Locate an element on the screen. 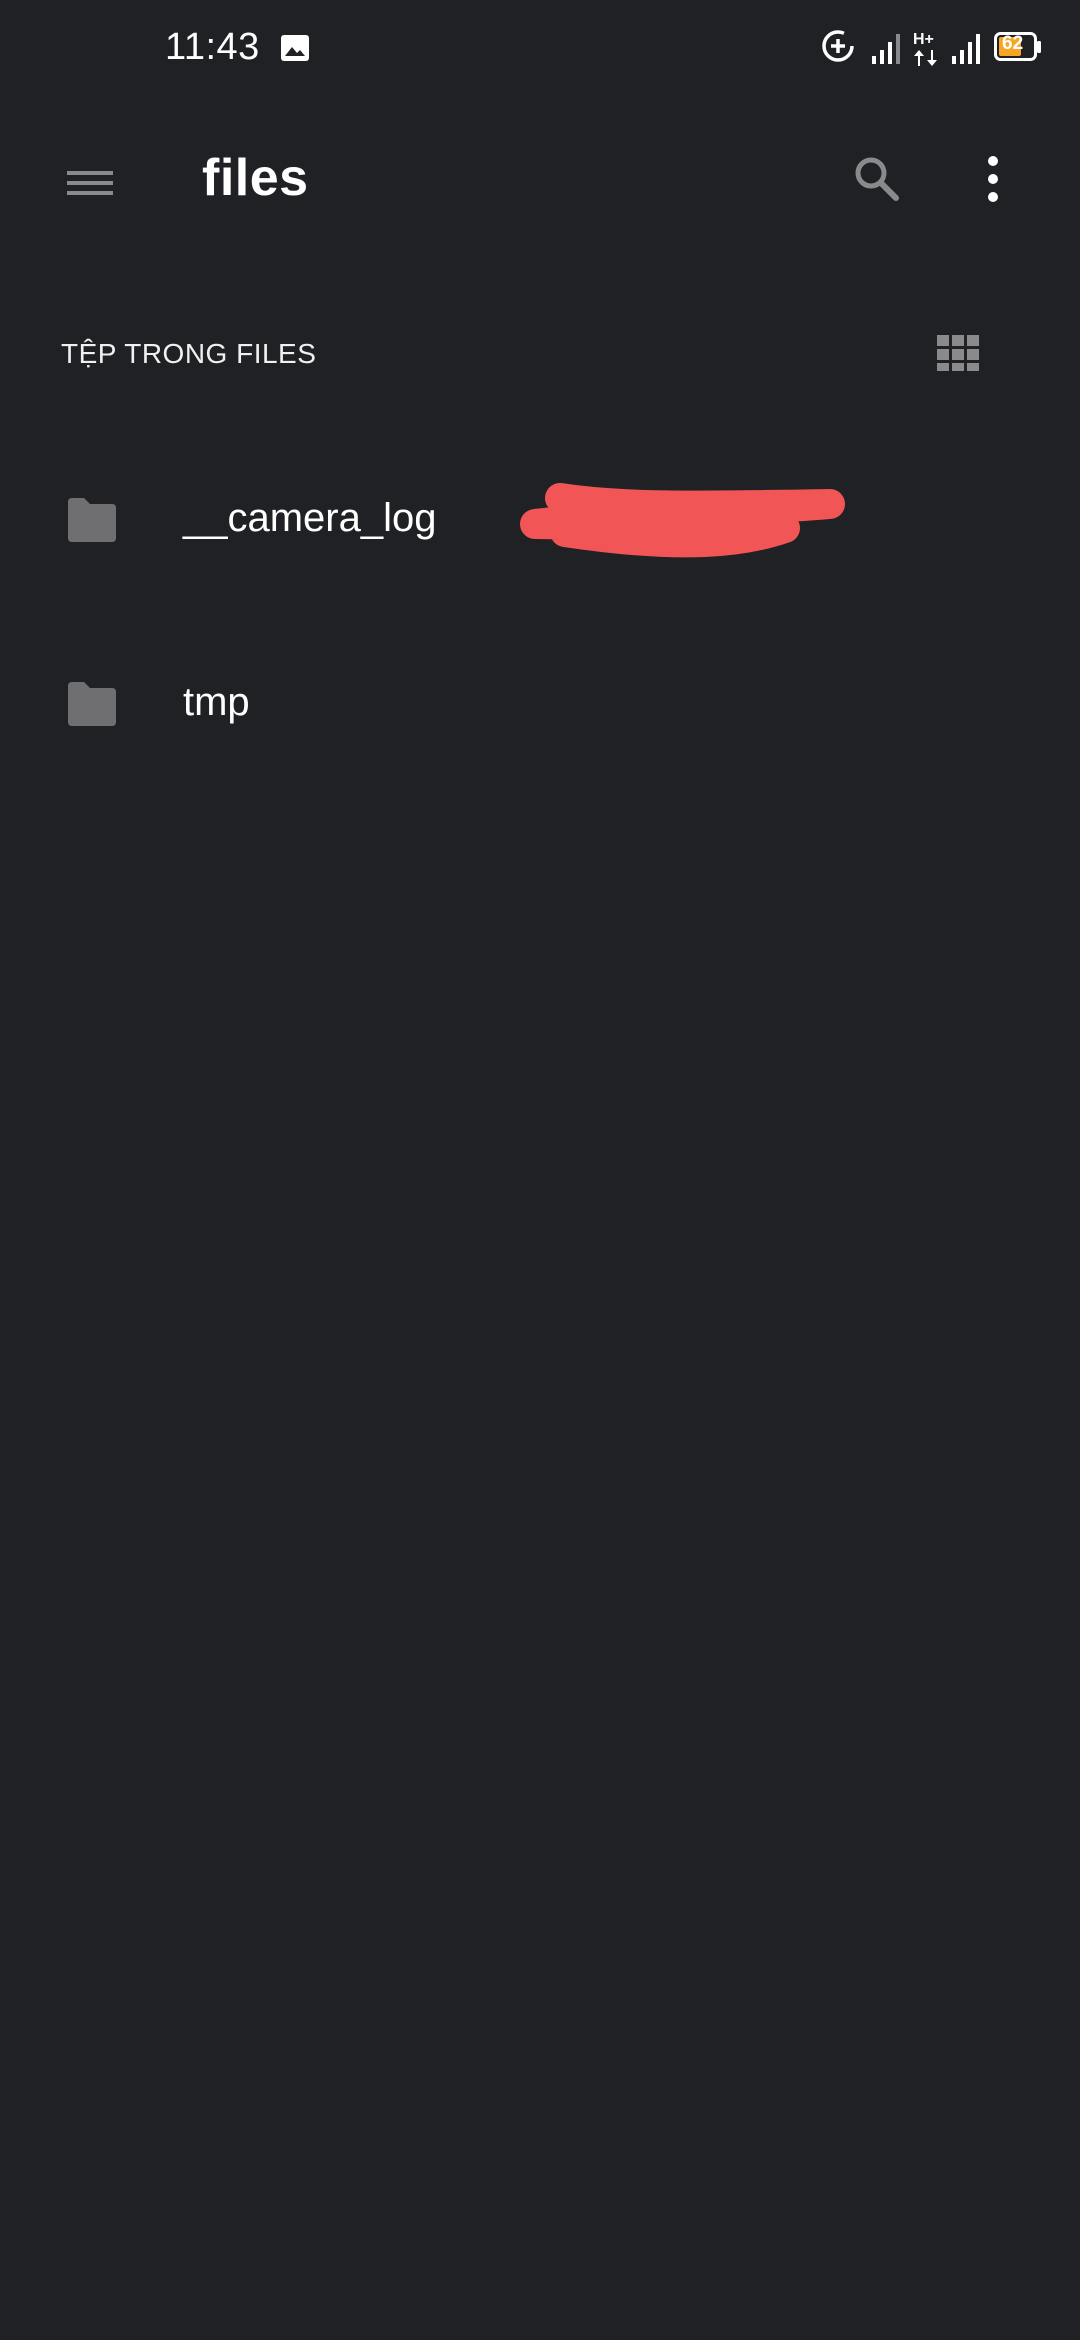 This screenshot has height=2340, width=1080. image-icon is located at coordinates (295, 48).